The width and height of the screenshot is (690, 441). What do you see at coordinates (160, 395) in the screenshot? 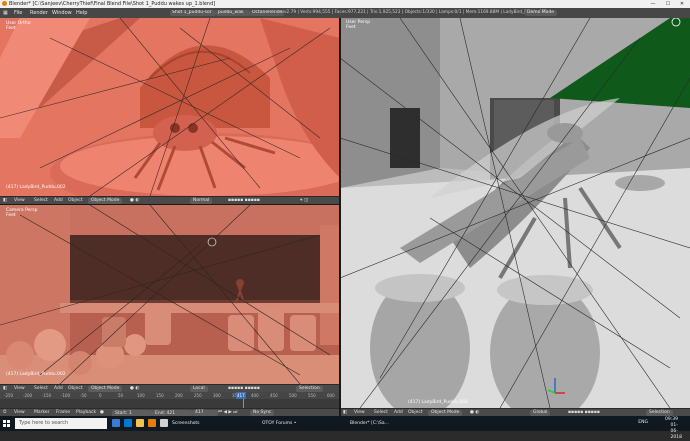
I see `timeline-tick-label: 150` at bounding box center [160, 395].